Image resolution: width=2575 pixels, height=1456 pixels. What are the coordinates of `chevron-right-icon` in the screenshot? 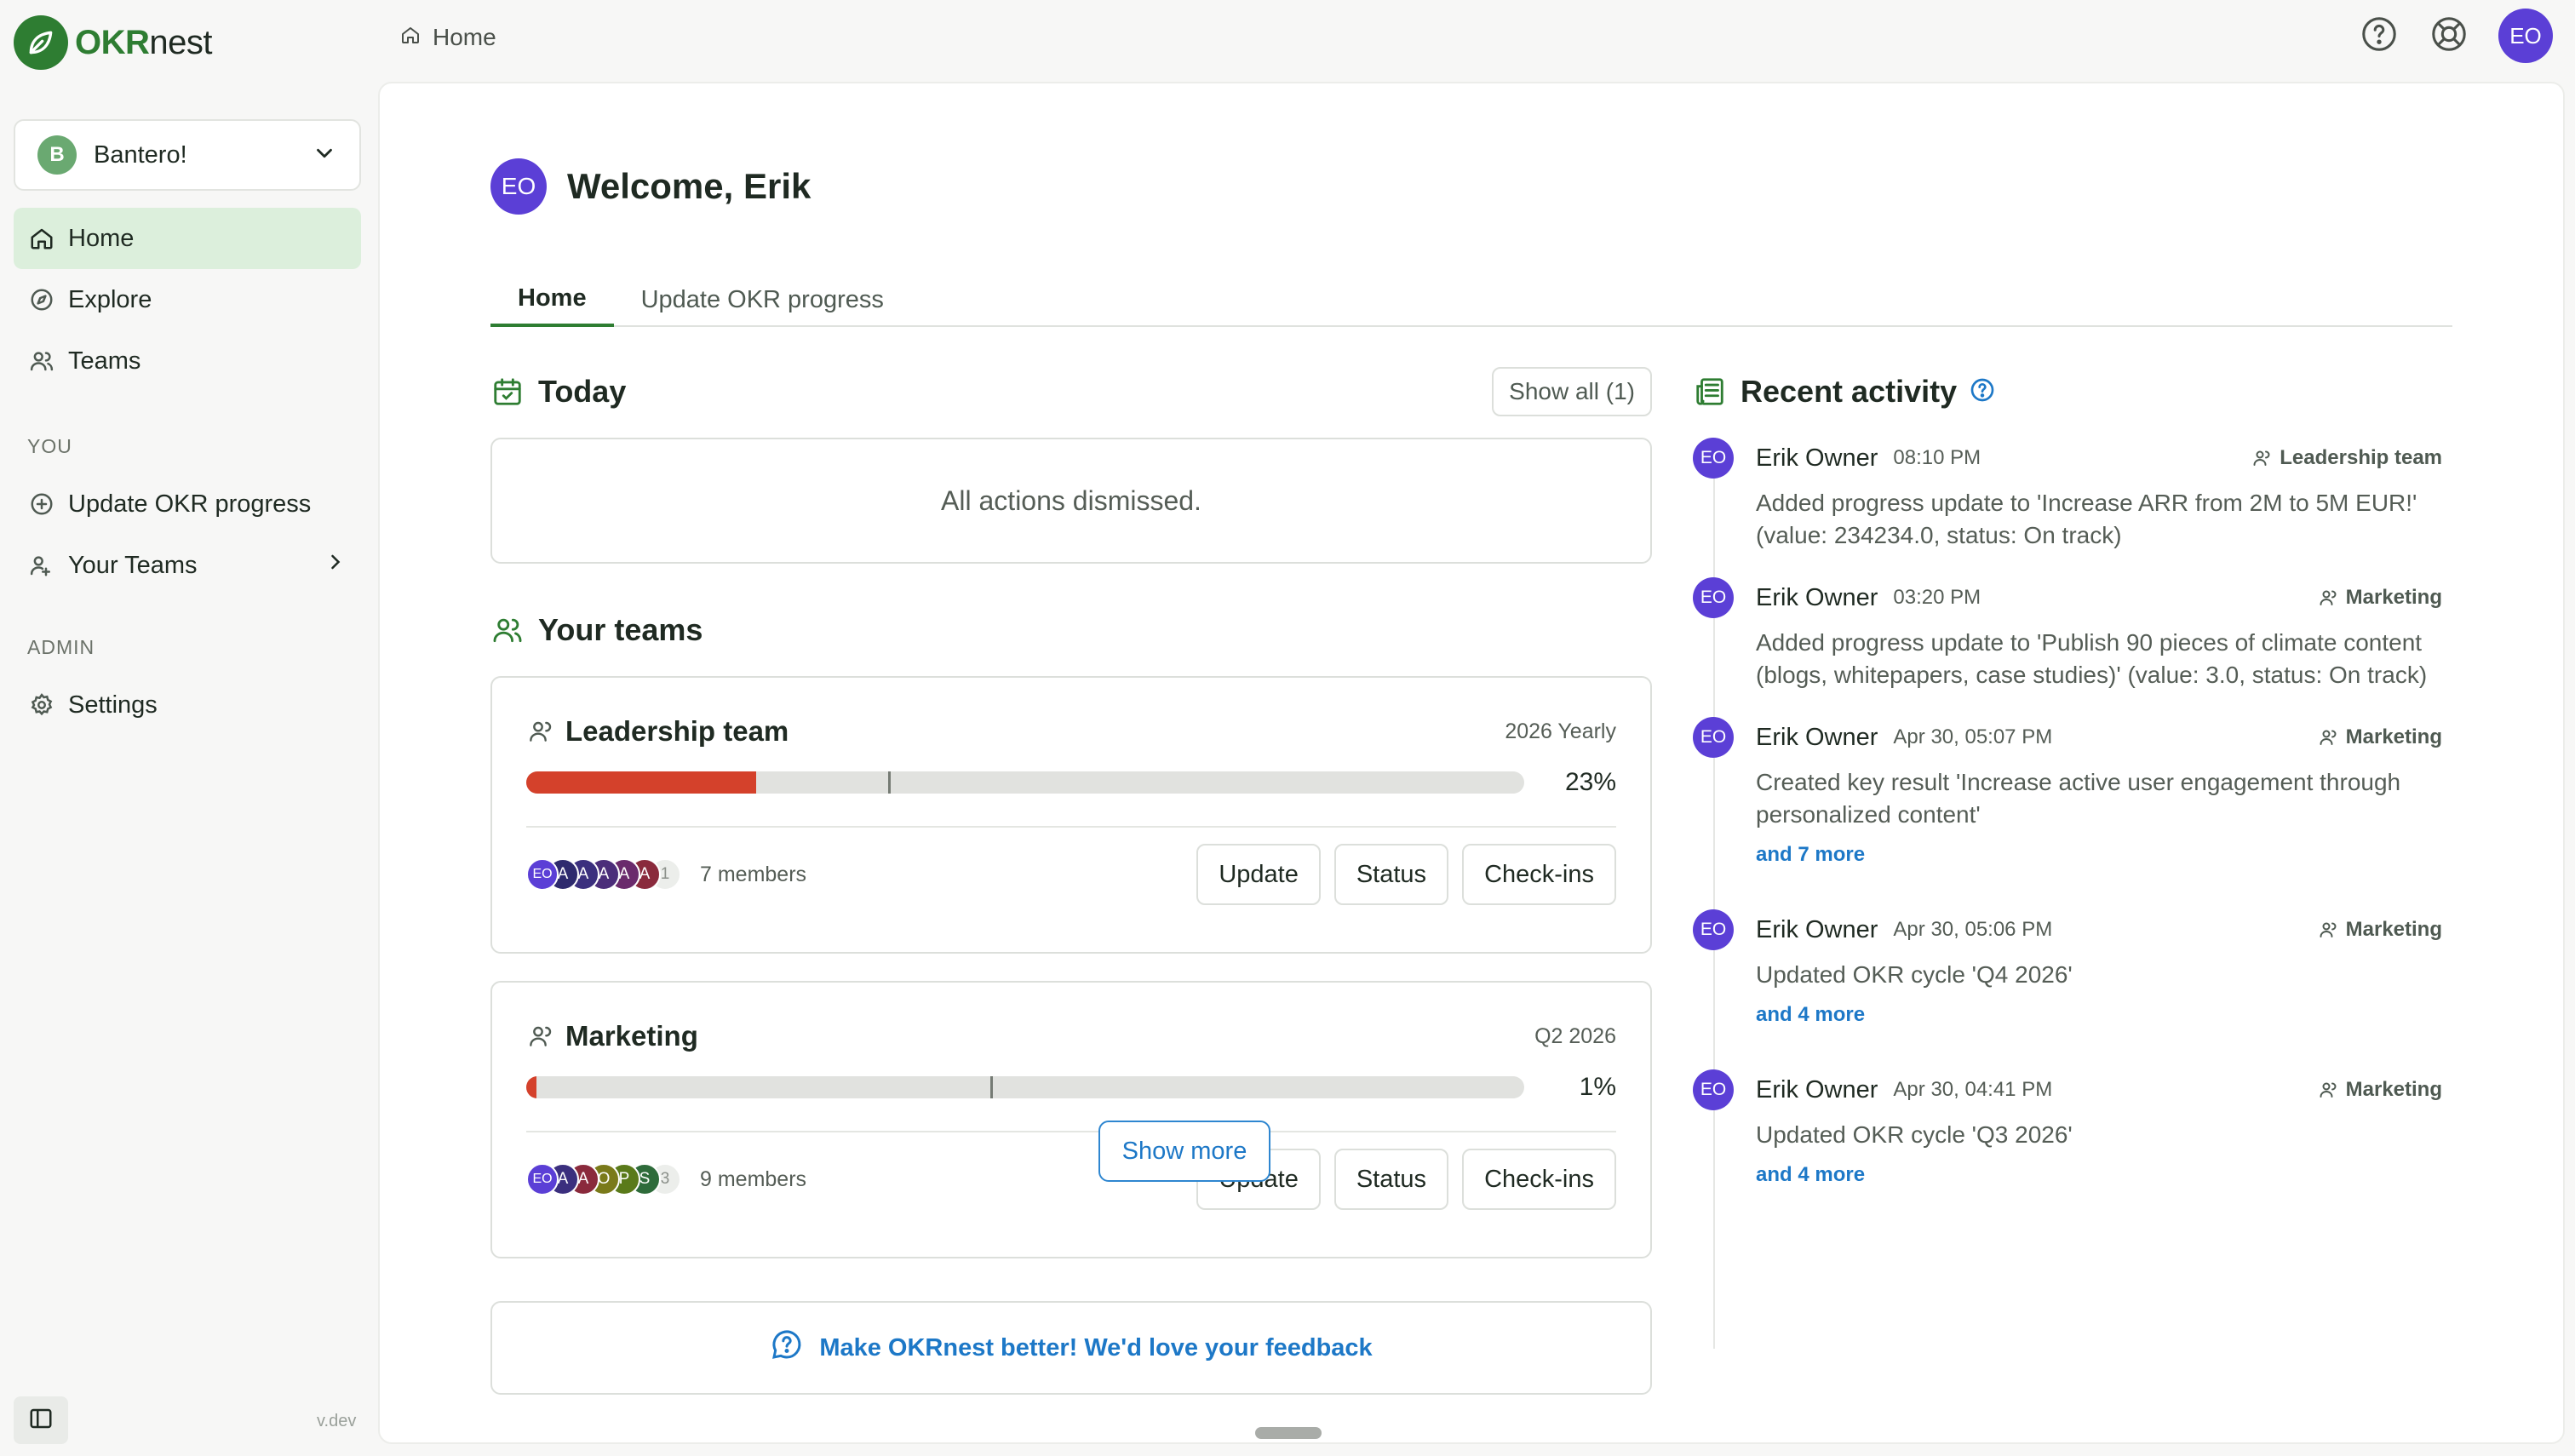 It's located at (335, 566).